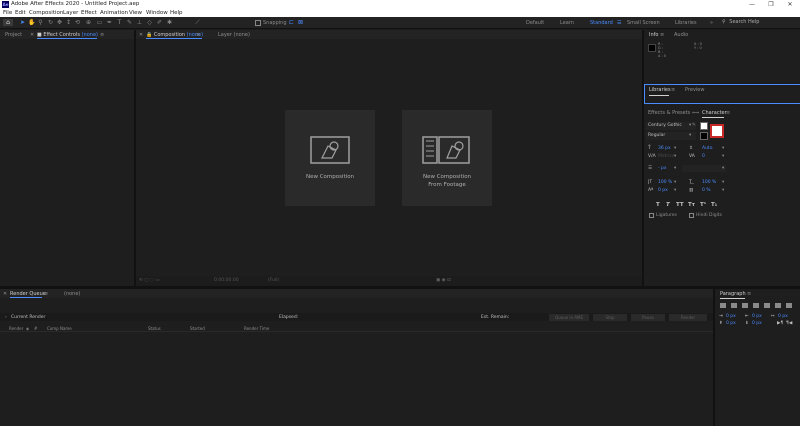  What do you see at coordinates (709, 182) in the screenshot?
I see `horizontal-scale-value: 100 %` at bounding box center [709, 182].